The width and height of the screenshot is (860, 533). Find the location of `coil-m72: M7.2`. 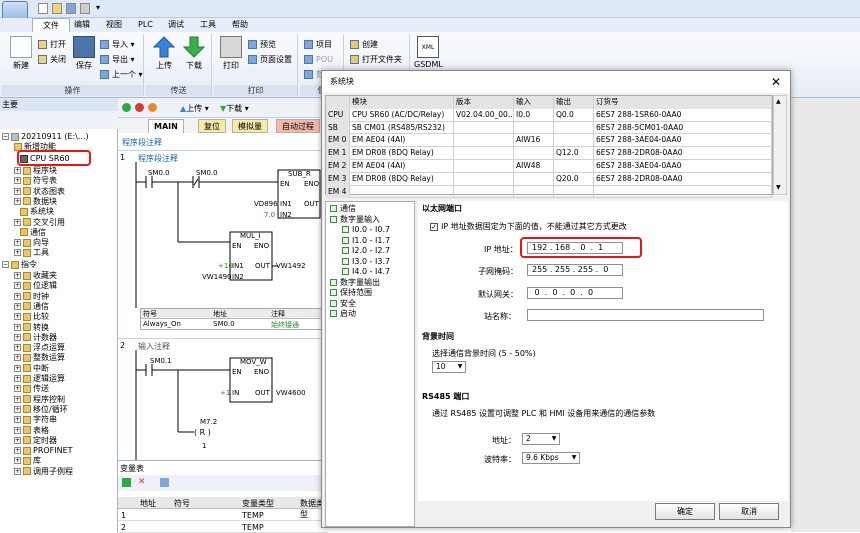

coil-m72: M7.2 is located at coordinates (208, 422).